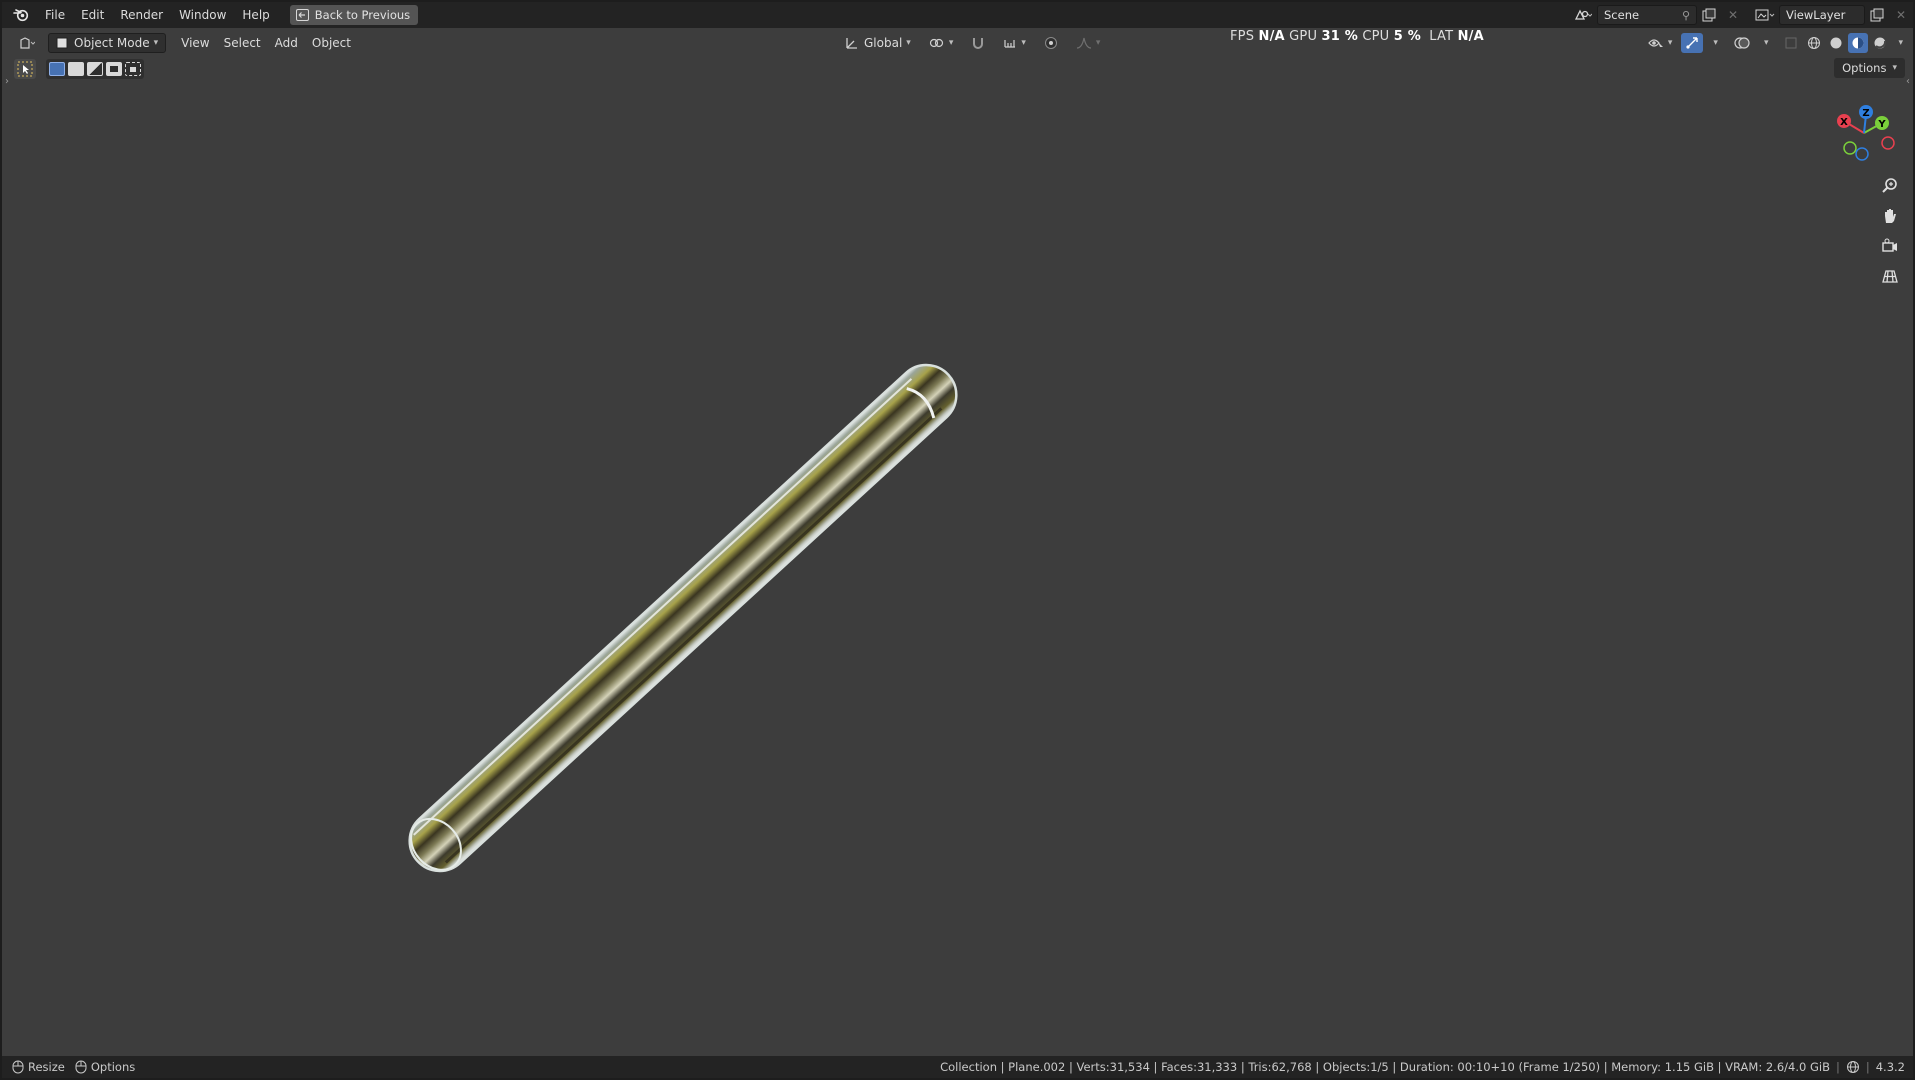 The image size is (1915, 1080). What do you see at coordinates (113, 1067) in the screenshot?
I see `options-hint-label: Options` at bounding box center [113, 1067].